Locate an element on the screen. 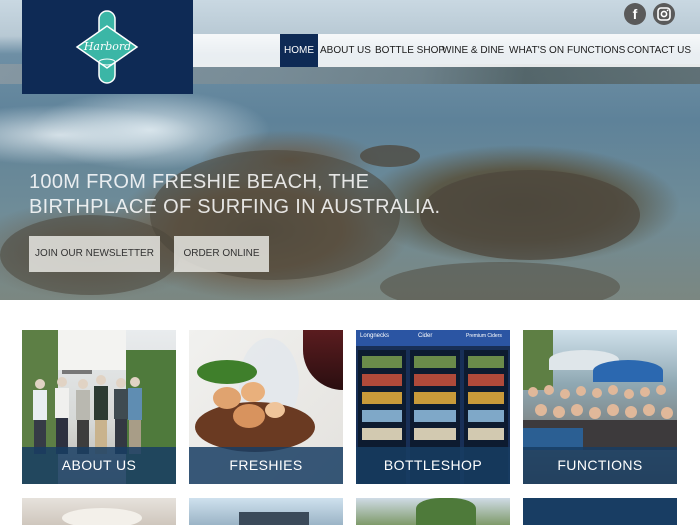 Image resolution: width=700 pixels, height=525 pixels. hero-tagline-line2: BIRTHPLACE OF SURFING IN AUSTRALIA. is located at coordinates (235, 207).